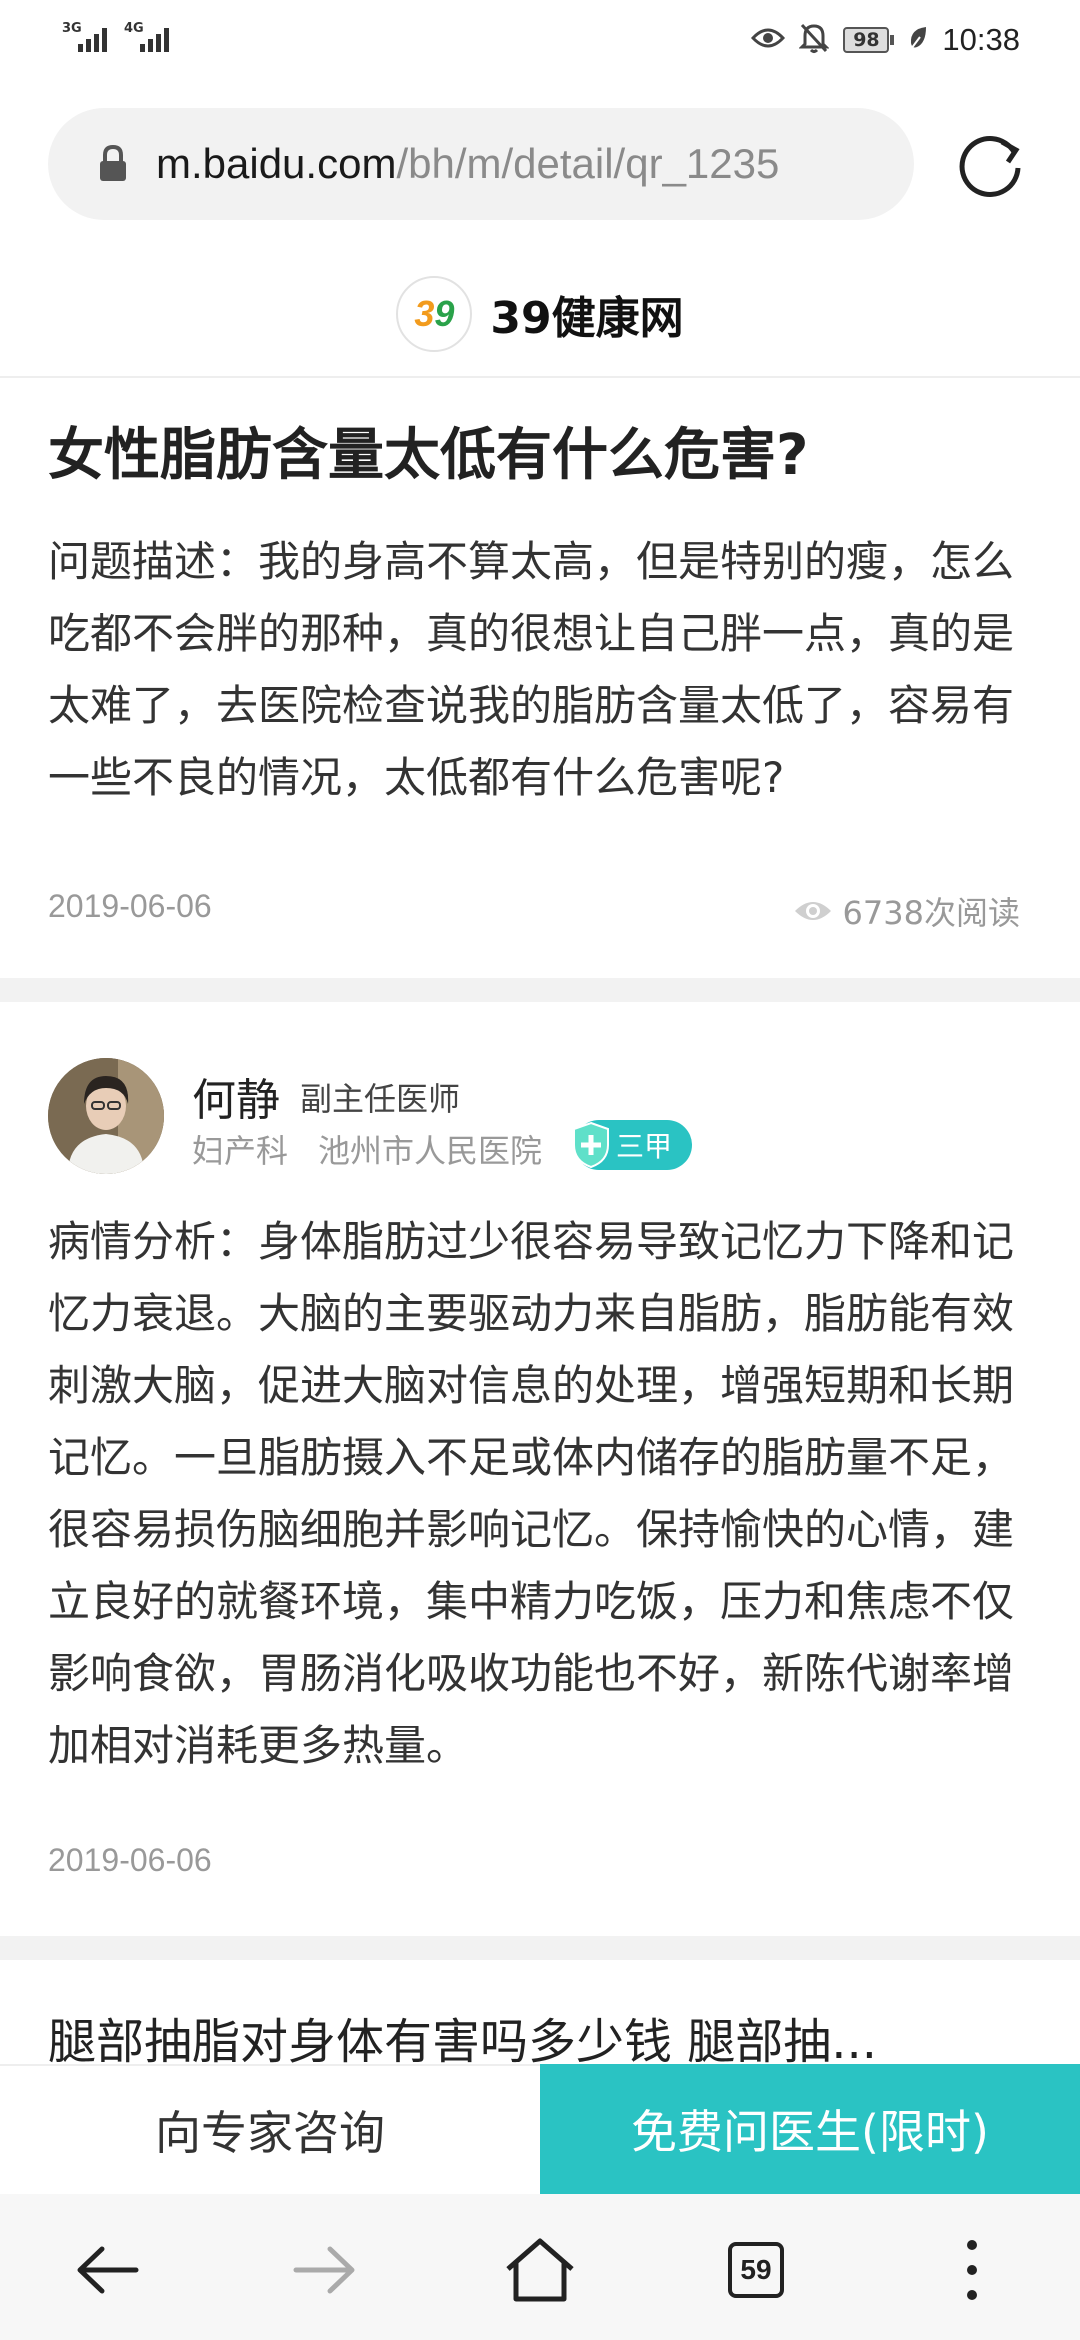  What do you see at coordinates (270, 2129) in the screenshot?
I see `consult-expert-button: 向专家咨询` at bounding box center [270, 2129].